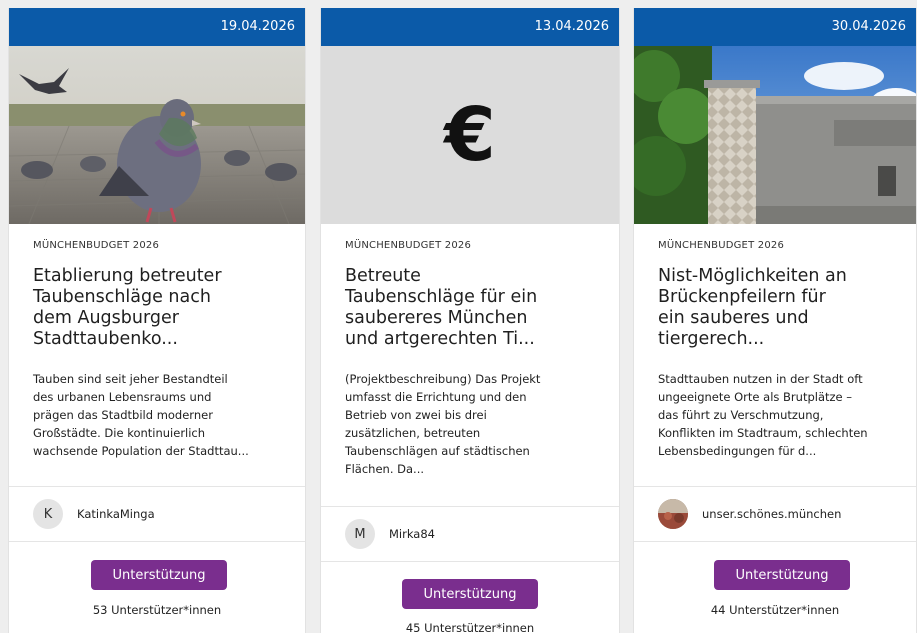 The image size is (917, 633). I want to click on pigeon-photo, so click(157, 135).